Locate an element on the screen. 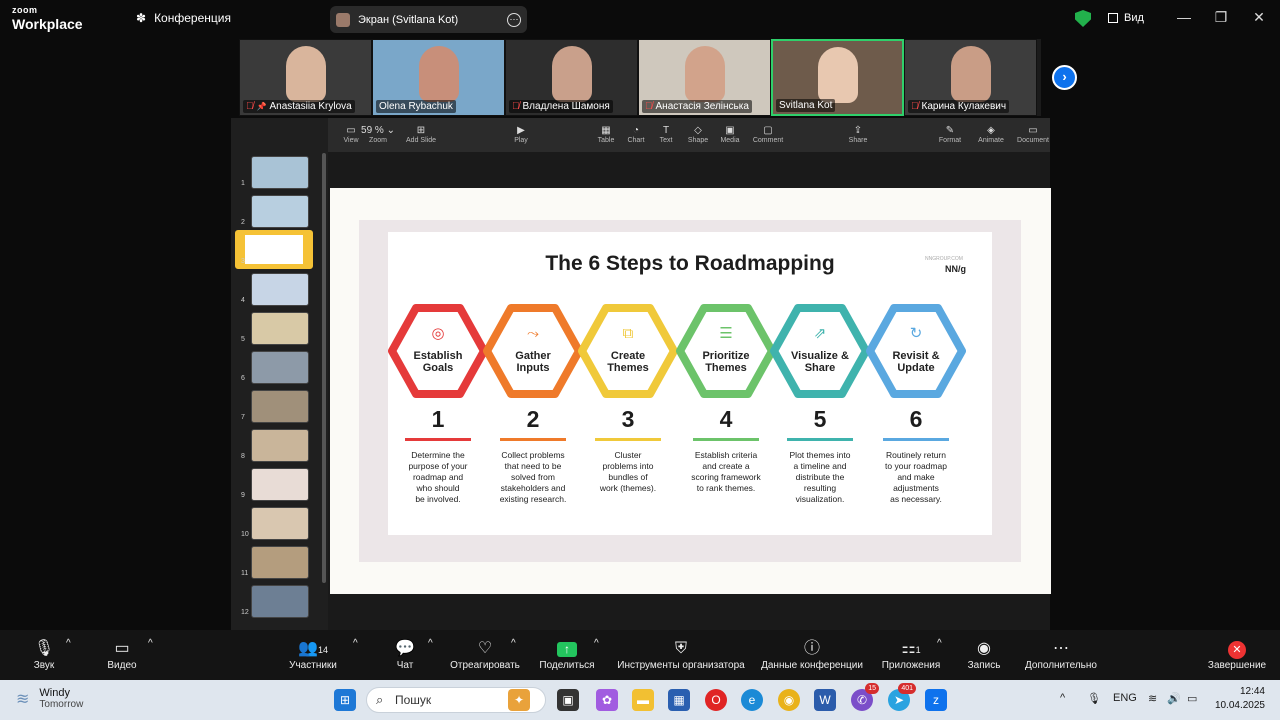 The height and width of the screenshot is (720, 1280). share-button: ↑ Поделиться is located at coordinates (567, 654).